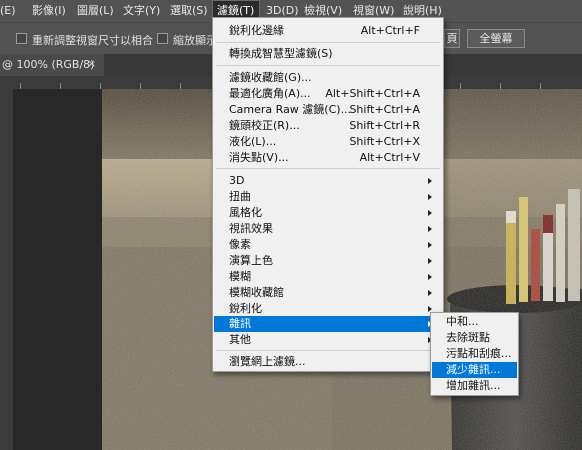 This screenshot has height=450, width=582. I want to click on menu-item-camera-raw: Camera Raw 濾鏡(C)... Shift+Ctrl+A, so click(328, 110).